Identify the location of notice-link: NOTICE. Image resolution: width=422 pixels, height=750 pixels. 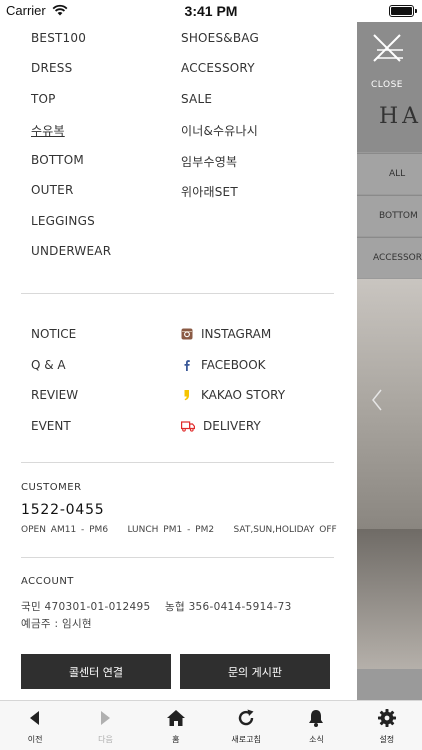
(53, 334).